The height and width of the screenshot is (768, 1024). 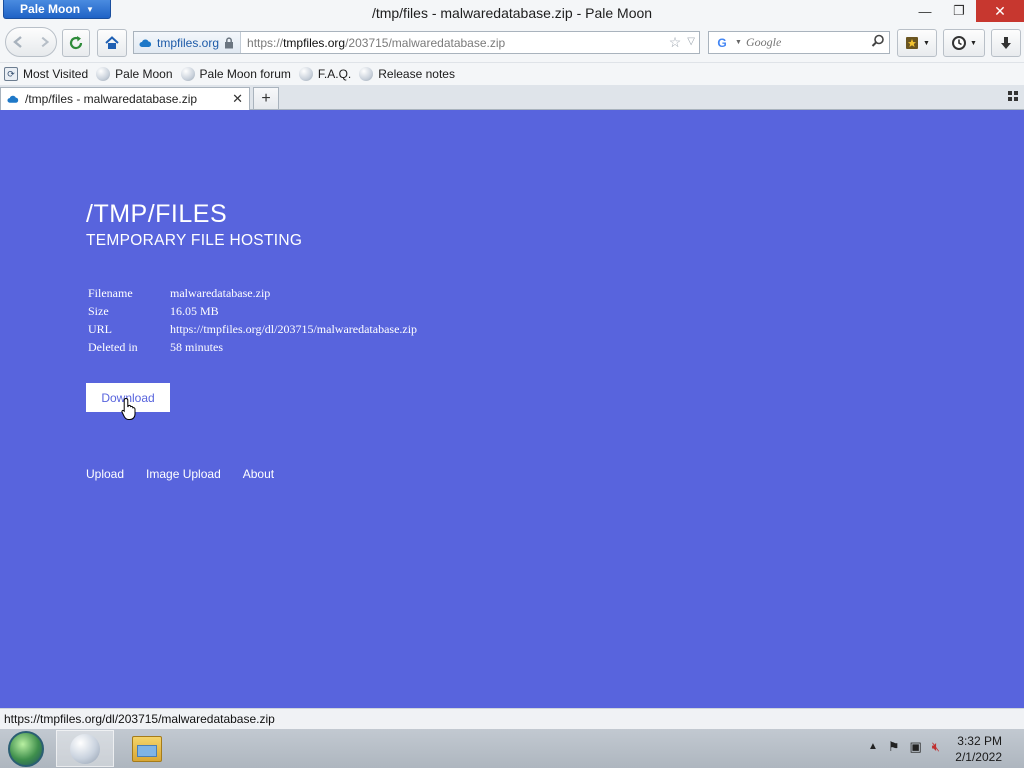 I want to click on bookmark-label: Most Visited, so click(x=56, y=74).